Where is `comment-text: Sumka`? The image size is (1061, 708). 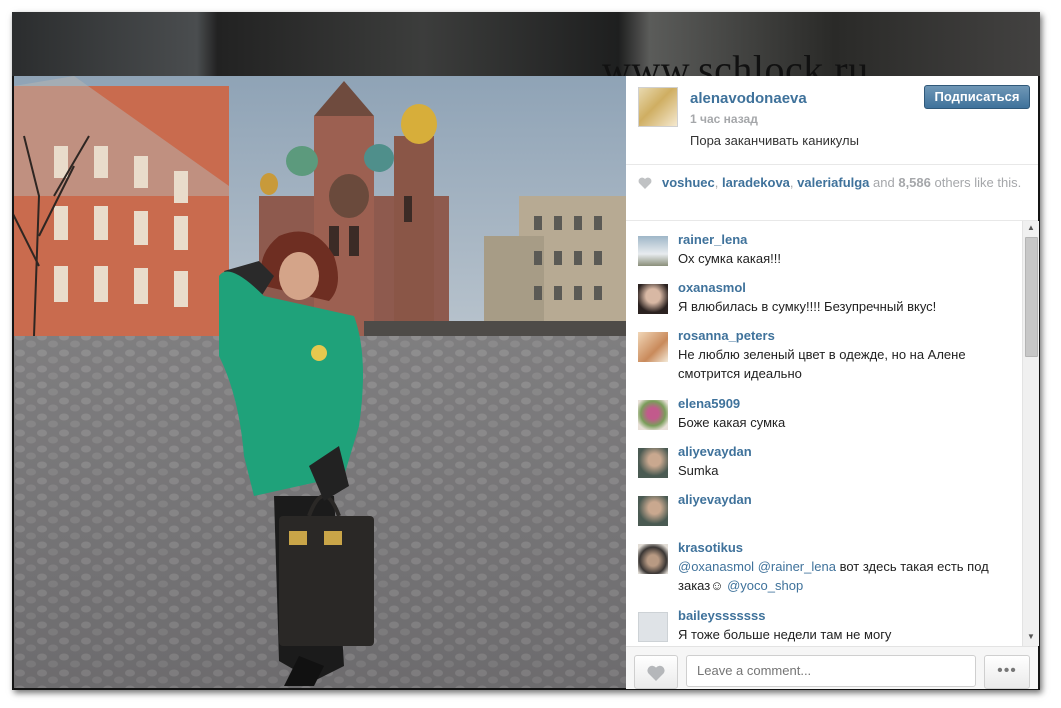 comment-text: Sumka is located at coordinates (698, 470).